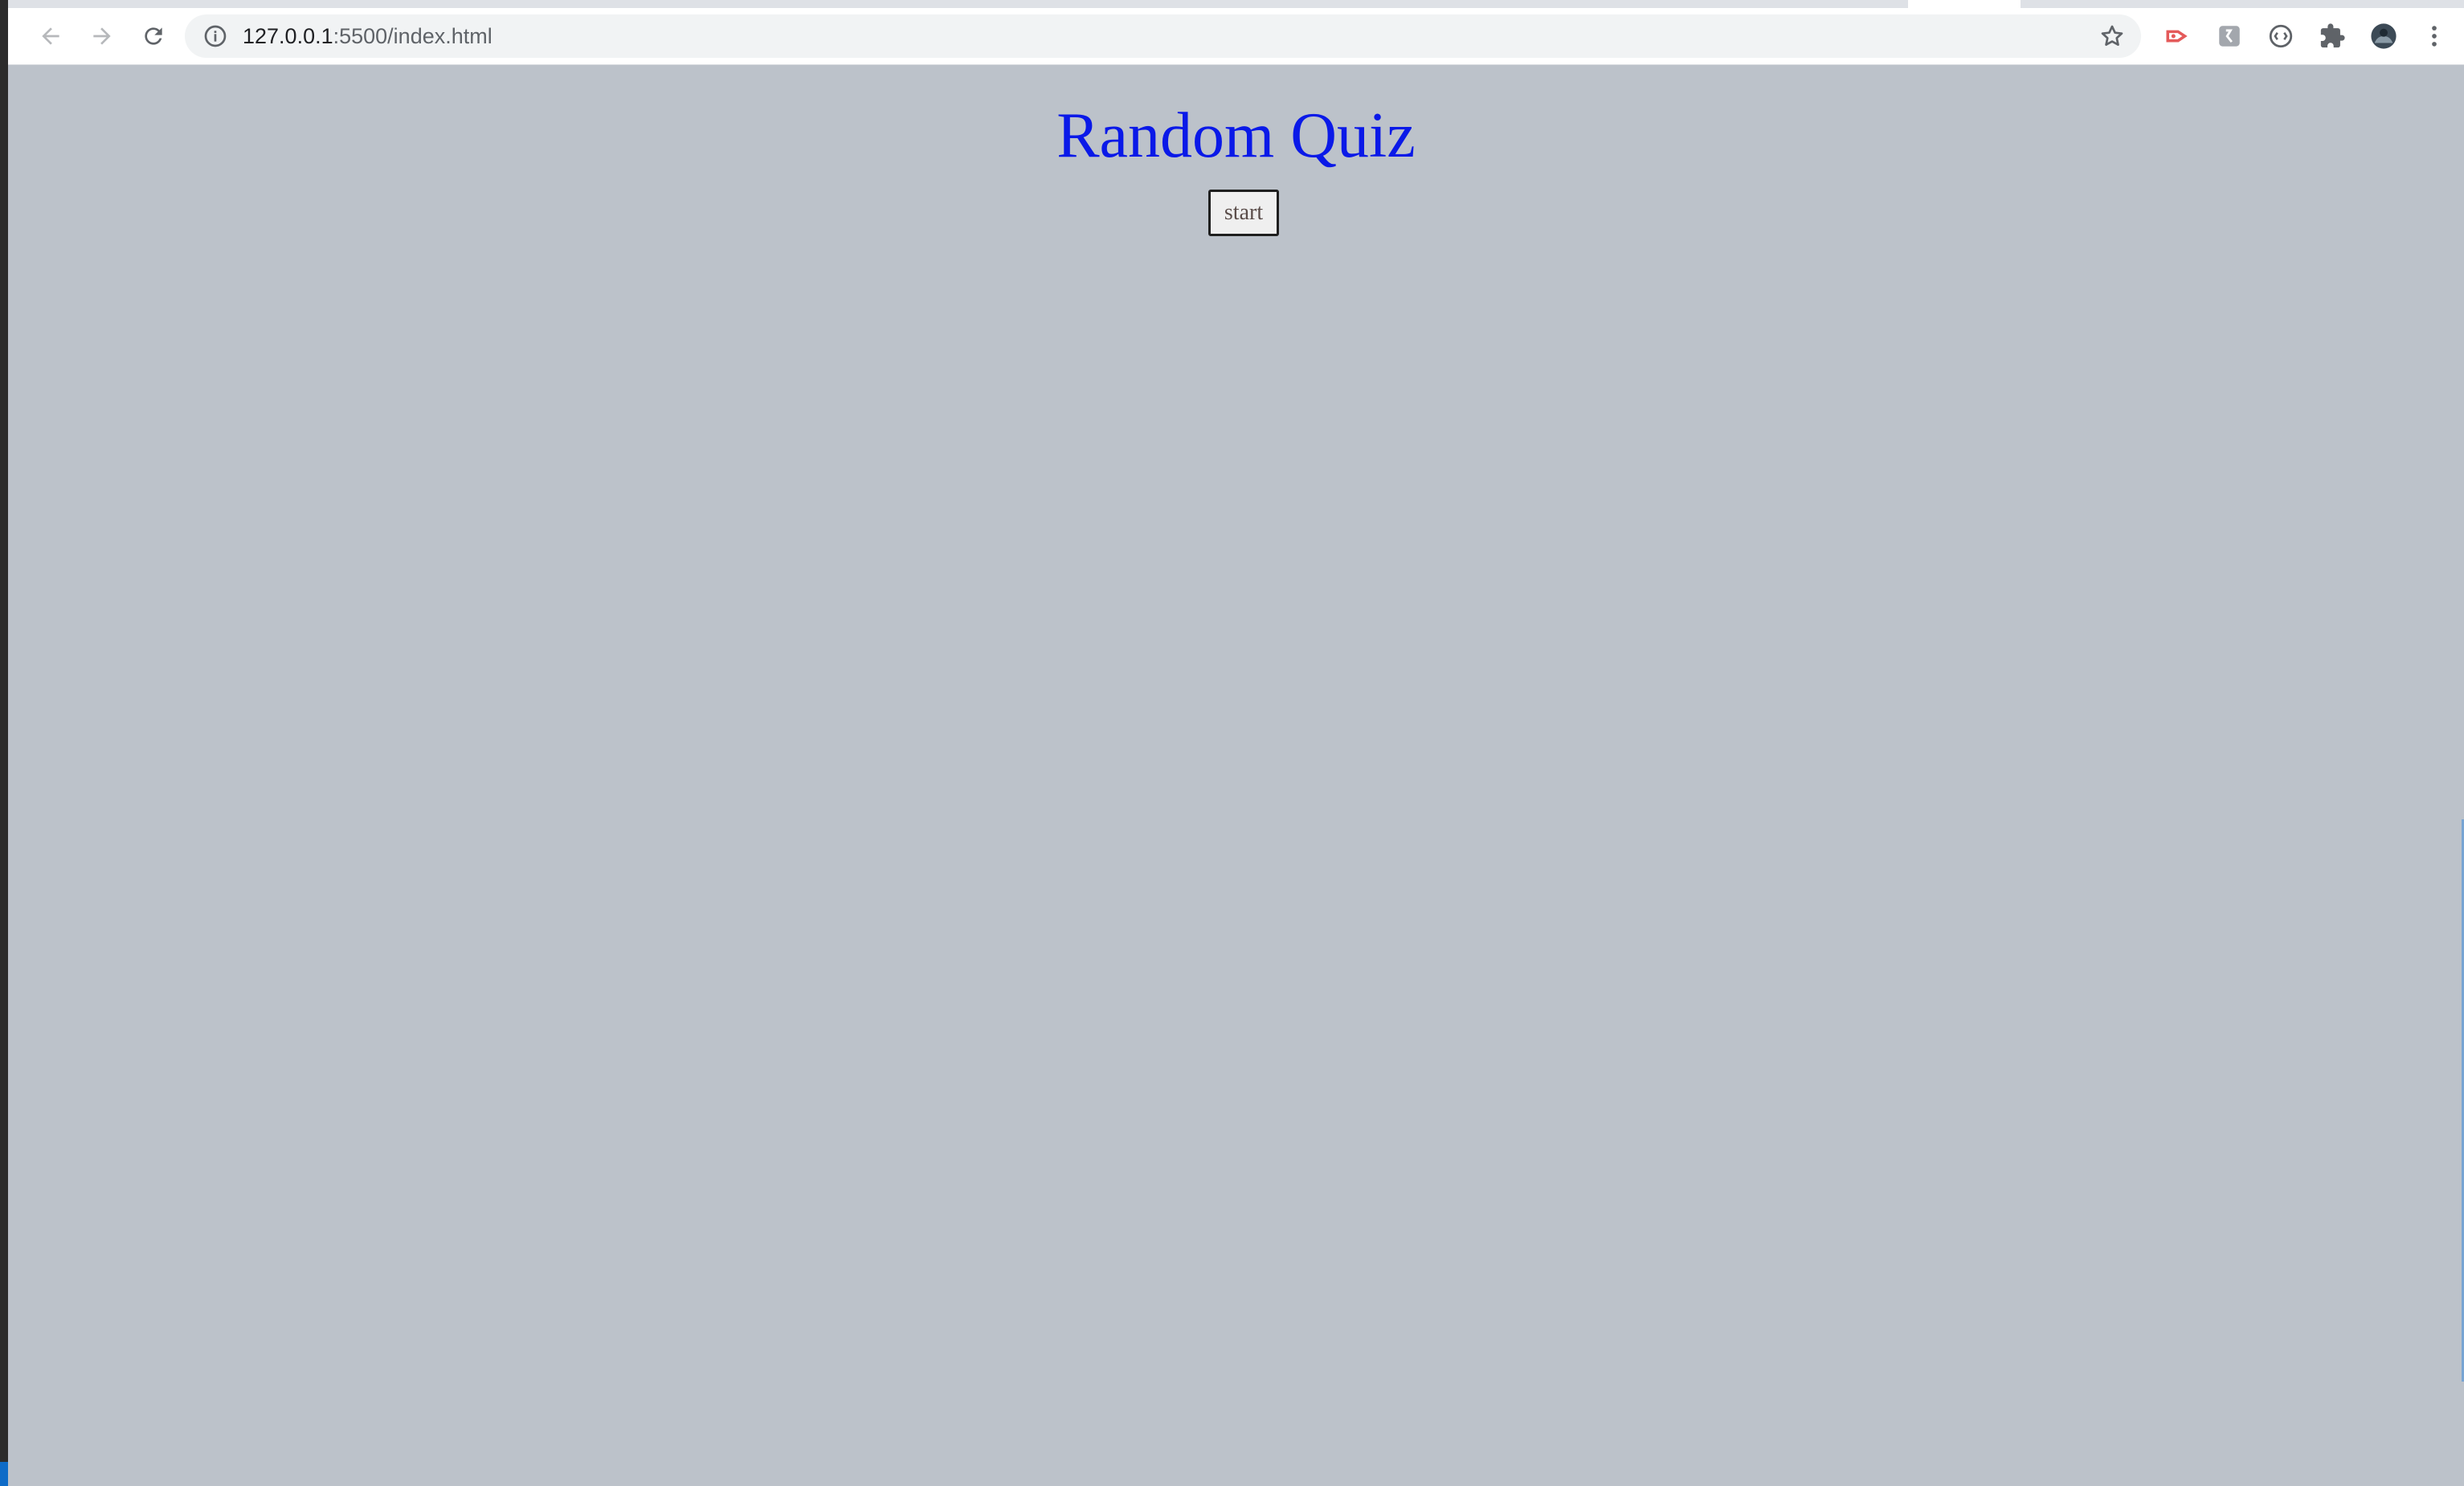 The image size is (2464, 1486). What do you see at coordinates (412, 36) in the screenshot?
I see `url-path: :5500/index.html` at bounding box center [412, 36].